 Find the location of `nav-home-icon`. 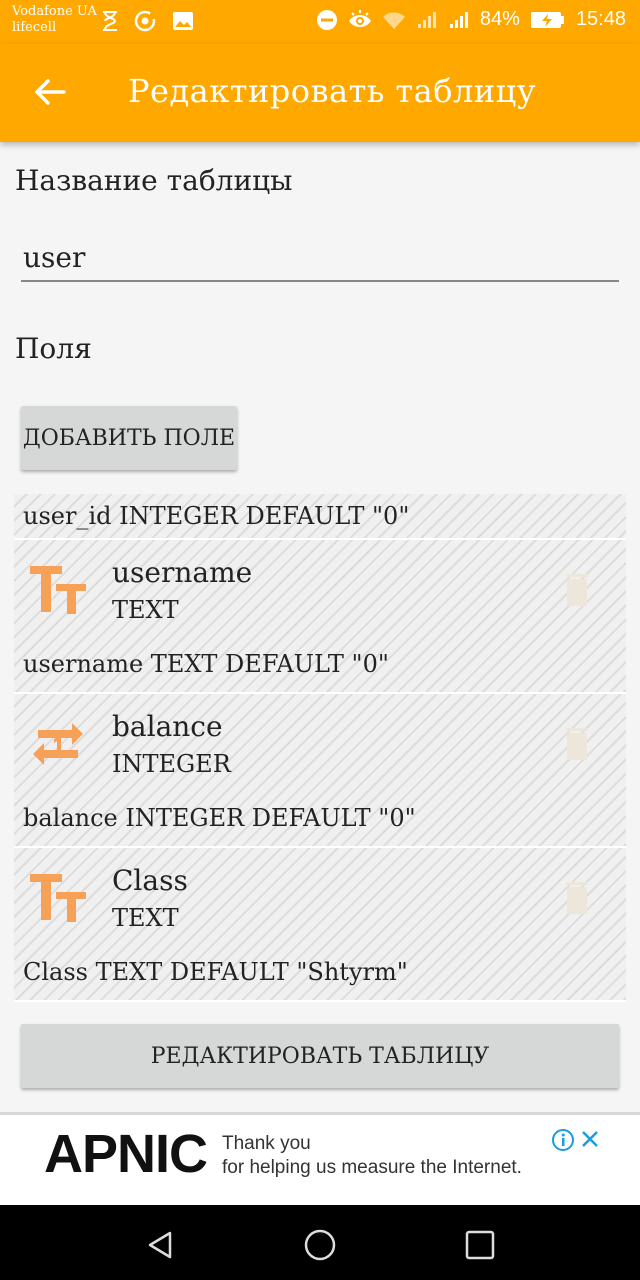

nav-home-icon is located at coordinates (320, 1245).